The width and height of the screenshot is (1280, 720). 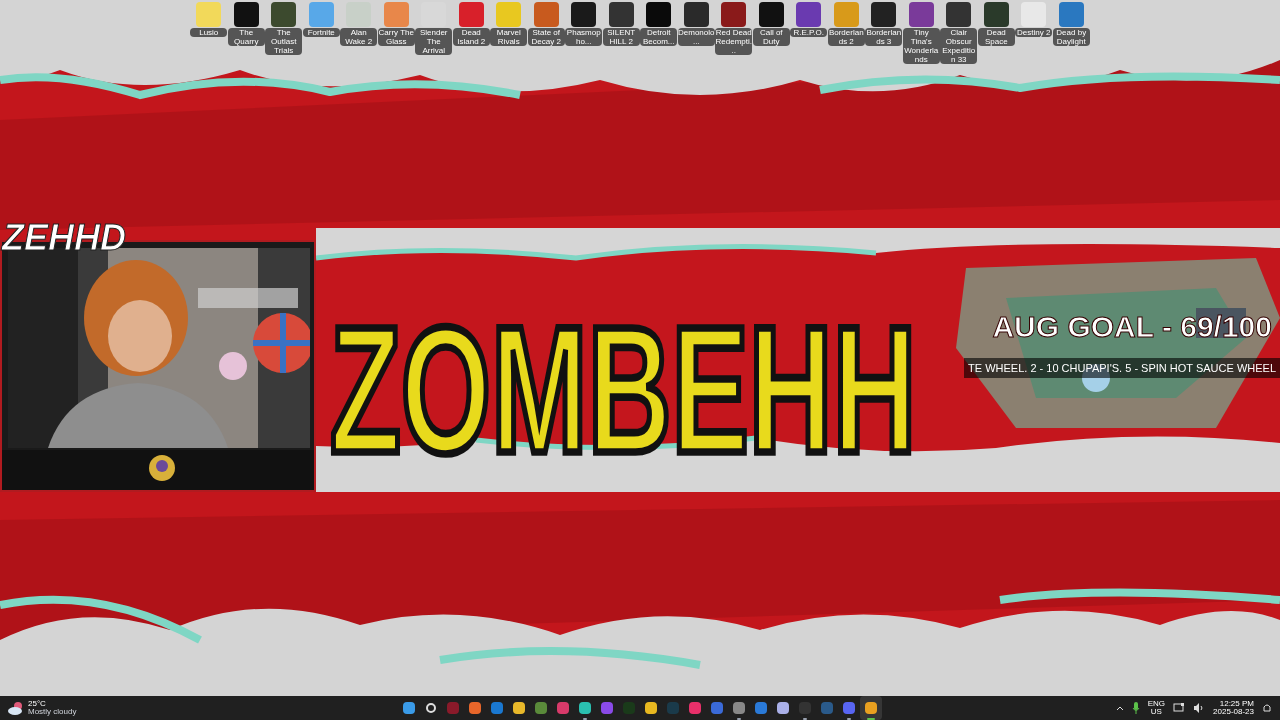 I want to click on weather-condition: Mostly cloudy, so click(x=52, y=712).